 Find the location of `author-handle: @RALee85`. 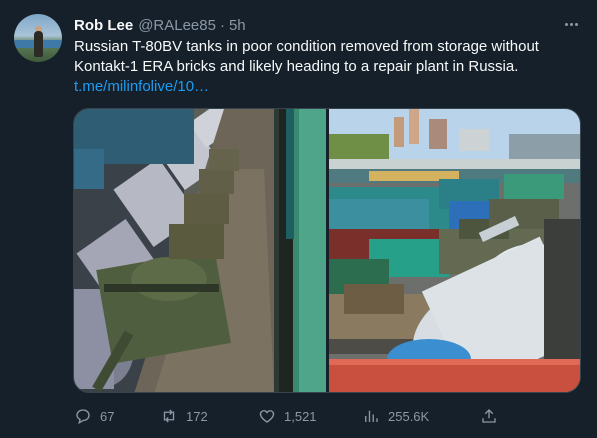

author-handle: @RALee85 is located at coordinates (177, 25).